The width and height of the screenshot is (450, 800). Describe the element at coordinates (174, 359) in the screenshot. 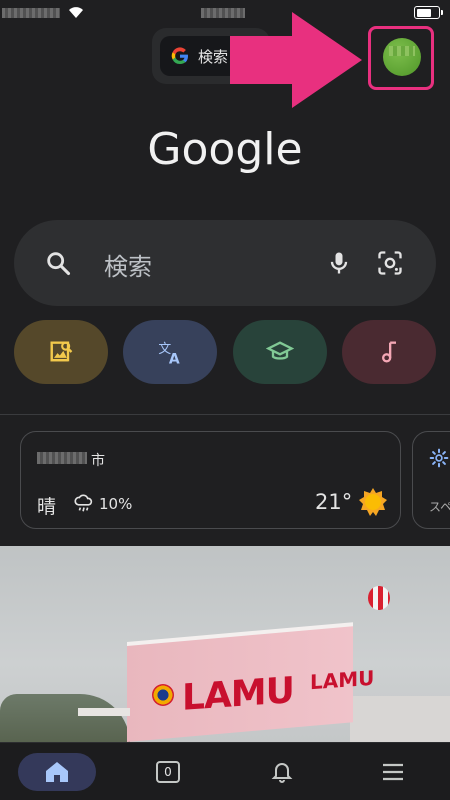

I see `svg-text: A` at that location.